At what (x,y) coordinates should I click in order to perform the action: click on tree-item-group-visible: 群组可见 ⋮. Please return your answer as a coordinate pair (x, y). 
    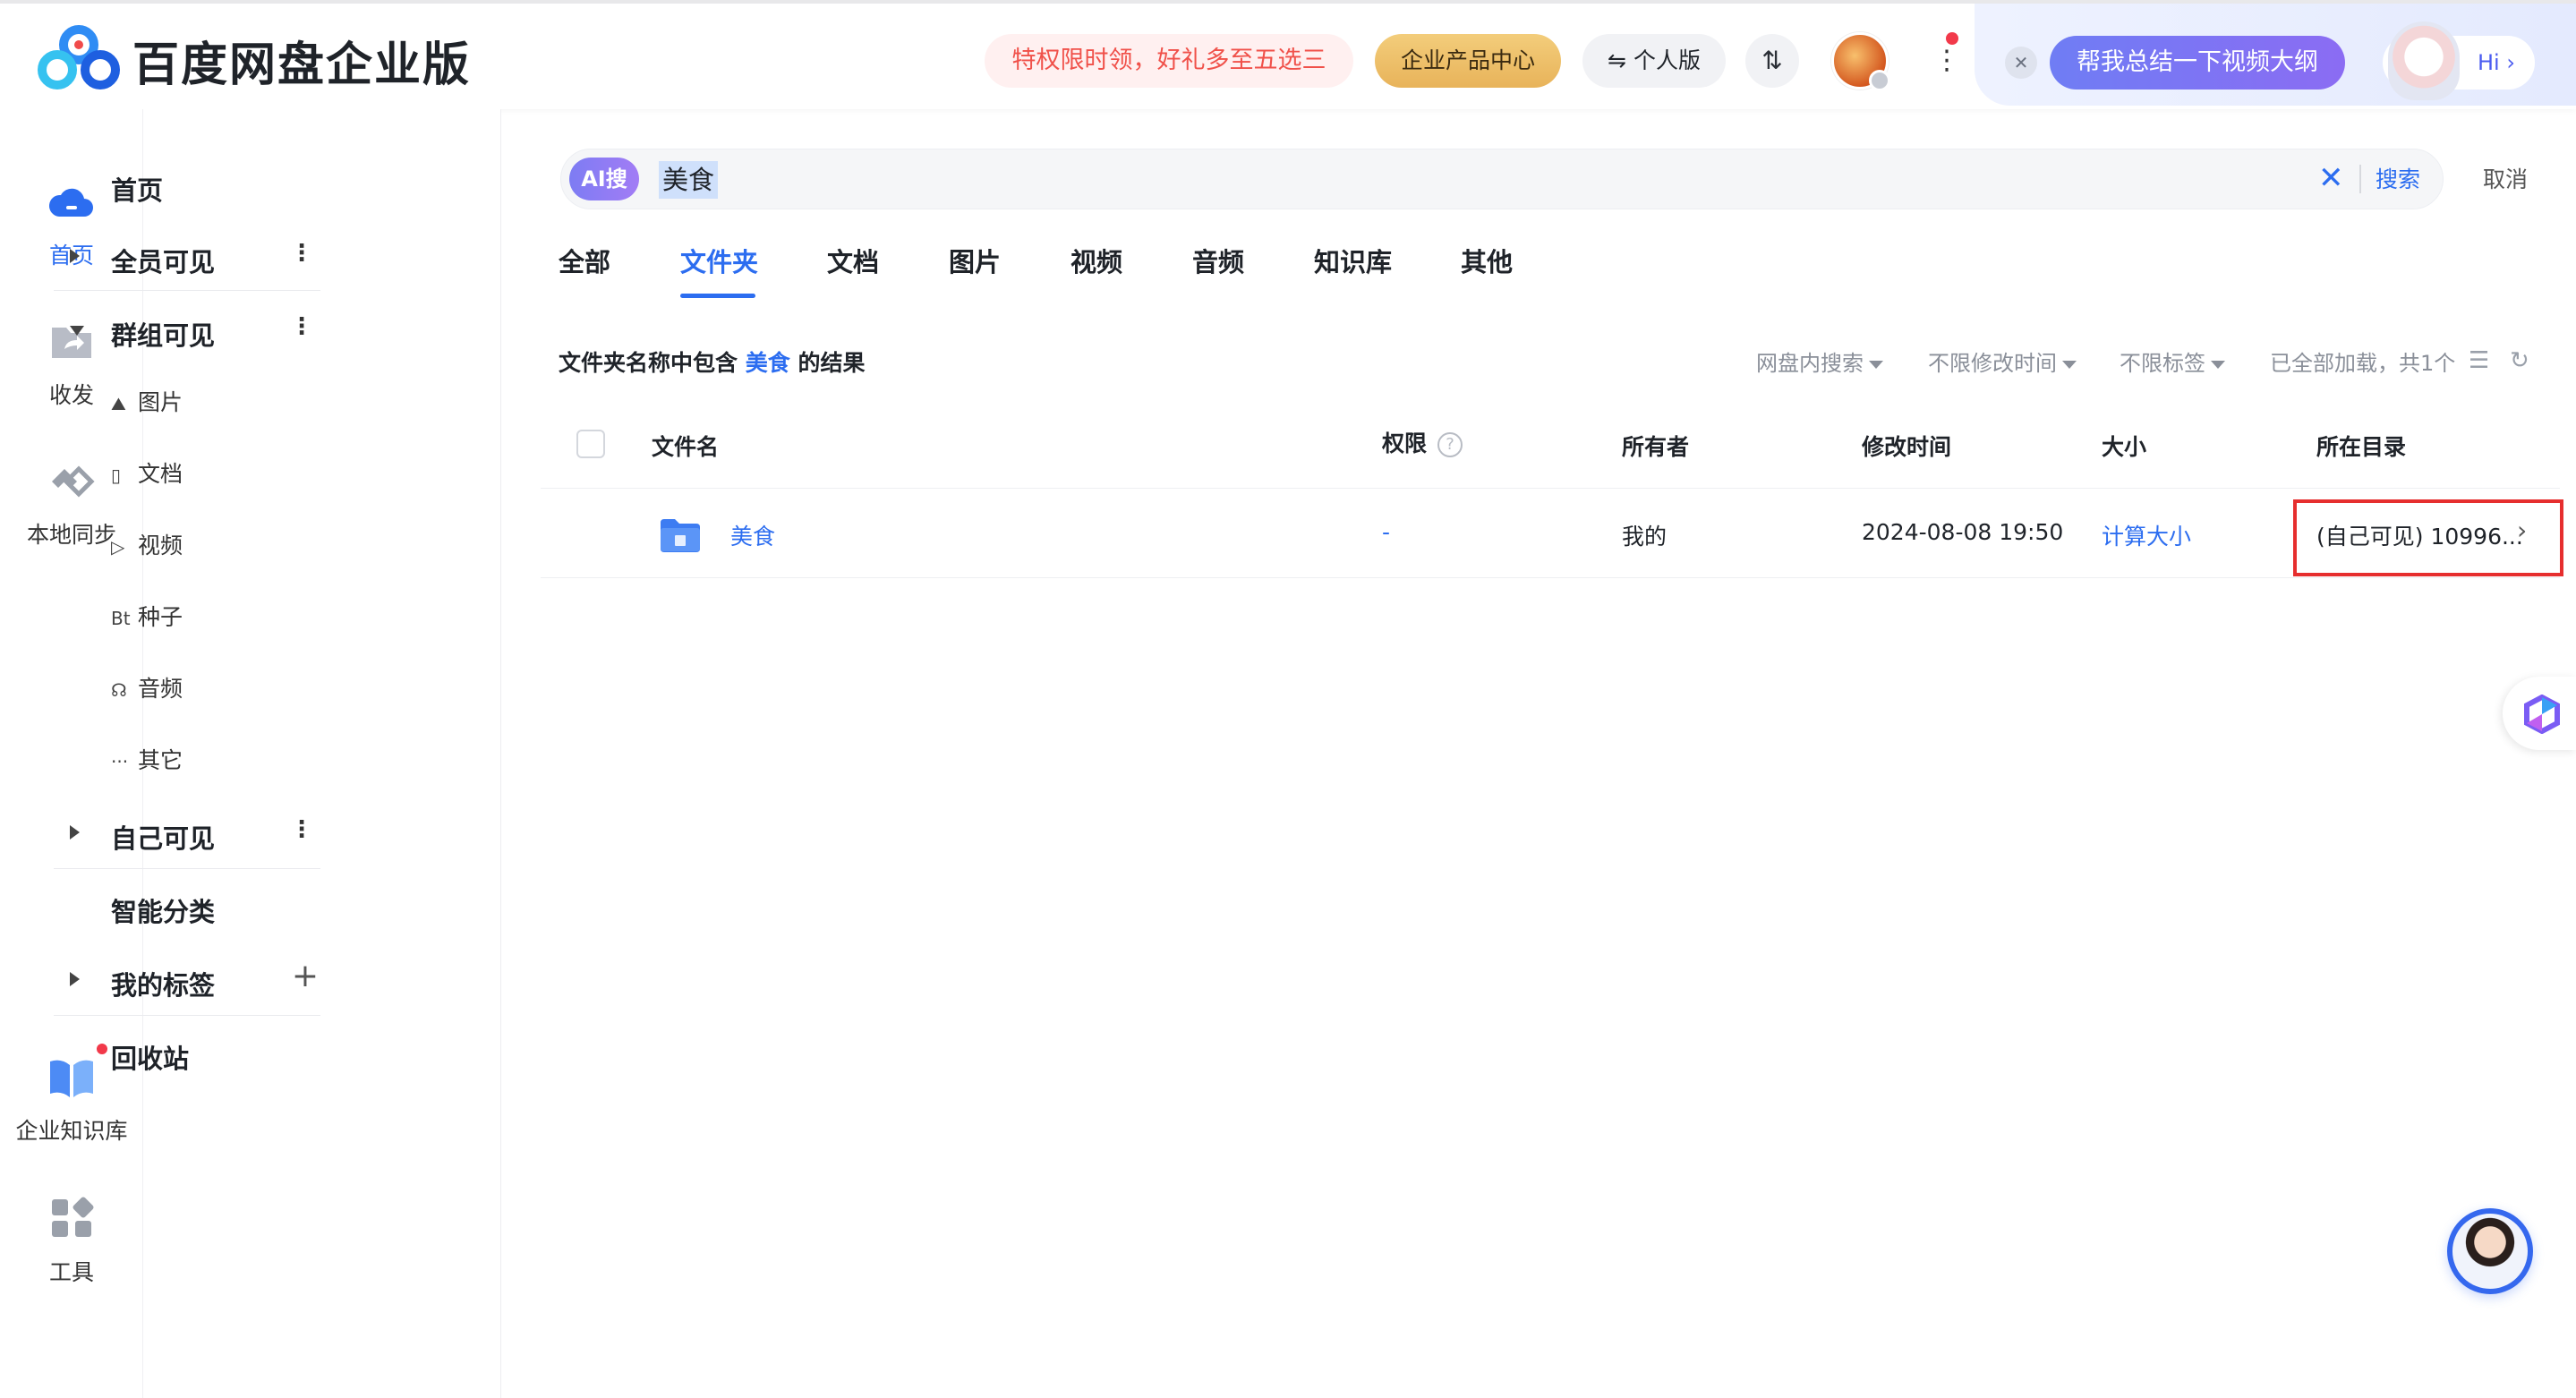
    Looking at the image, I should click on (187, 331).